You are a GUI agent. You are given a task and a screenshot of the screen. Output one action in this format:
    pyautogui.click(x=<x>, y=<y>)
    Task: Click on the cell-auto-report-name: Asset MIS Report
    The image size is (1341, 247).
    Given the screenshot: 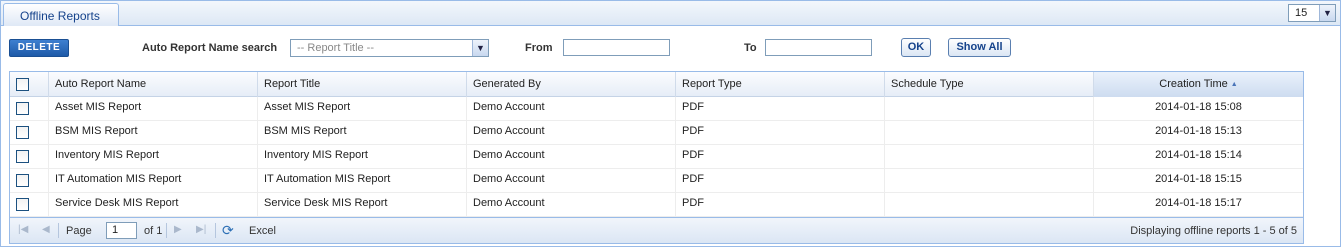 What is the action you would take?
    pyautogui.click(x=153, y=109)
    